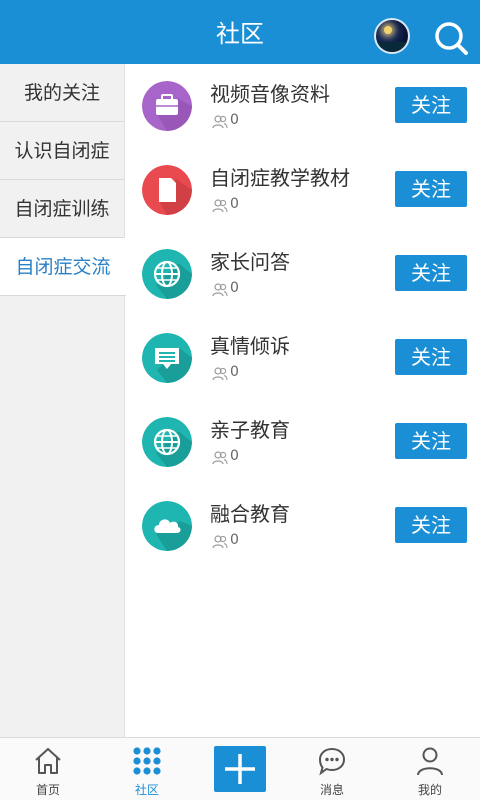 The image size is (480, 800). I want to click on list-item: 自闭症教学教材 0 关注, so click(303, 190).